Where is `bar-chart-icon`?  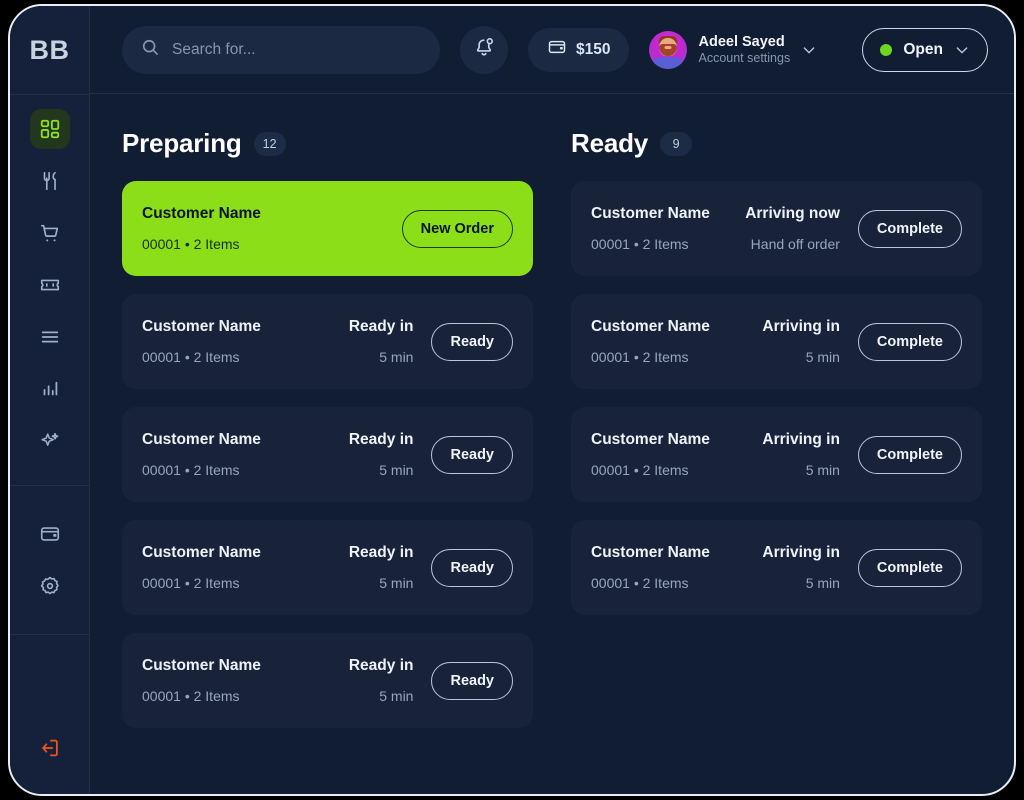
bar-chart-icon is located at coordinates (50, 389).